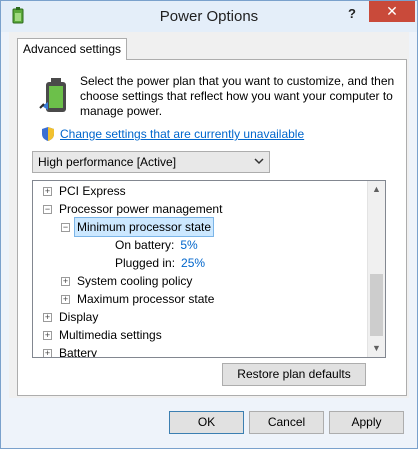 This screenshot has width=418, height=449. Describe the element at coordinates (259, 161) in the screenshot. I see `chevron-down-icon` at that location.